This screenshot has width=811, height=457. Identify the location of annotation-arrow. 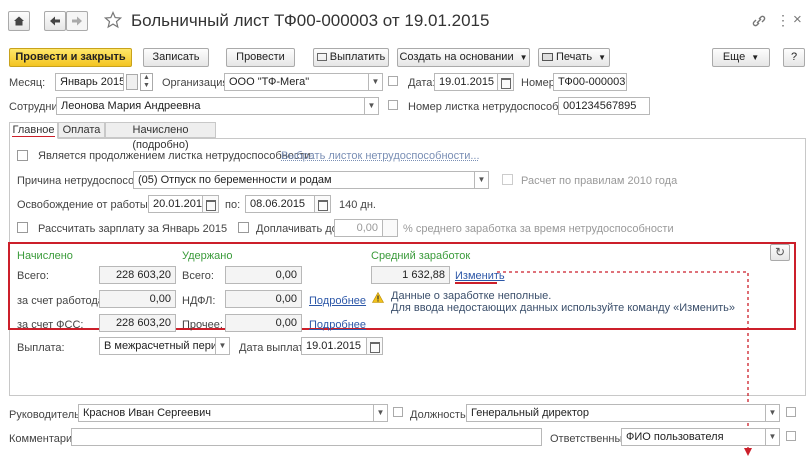
(624, 363).